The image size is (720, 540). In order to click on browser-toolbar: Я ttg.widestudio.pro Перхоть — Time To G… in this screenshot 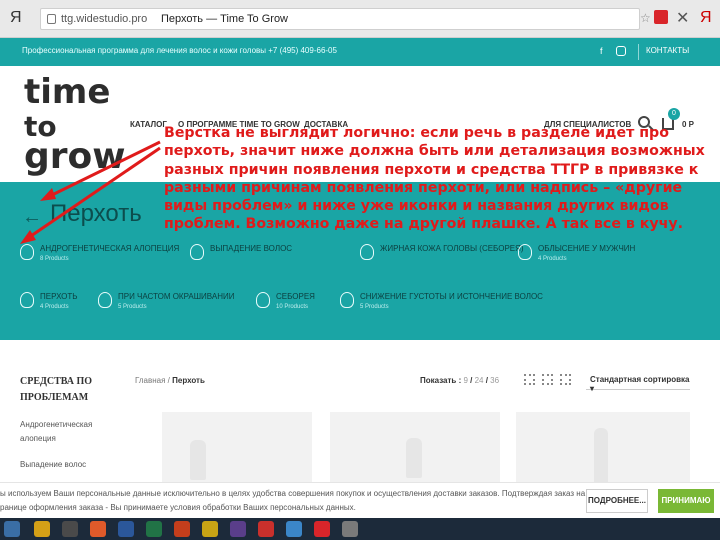, I will do `click(360, 19)`.